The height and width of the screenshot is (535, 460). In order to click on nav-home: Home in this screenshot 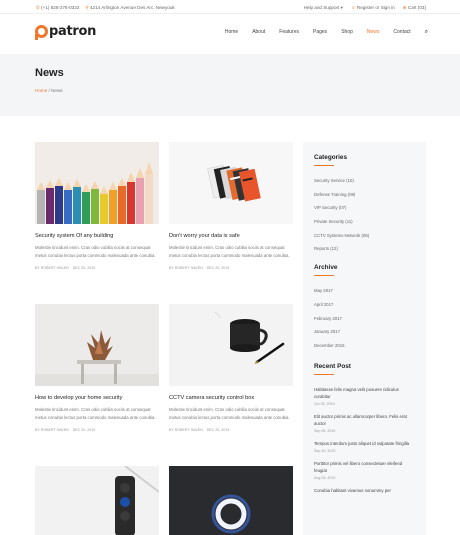, I will do `click(231, 32)`.